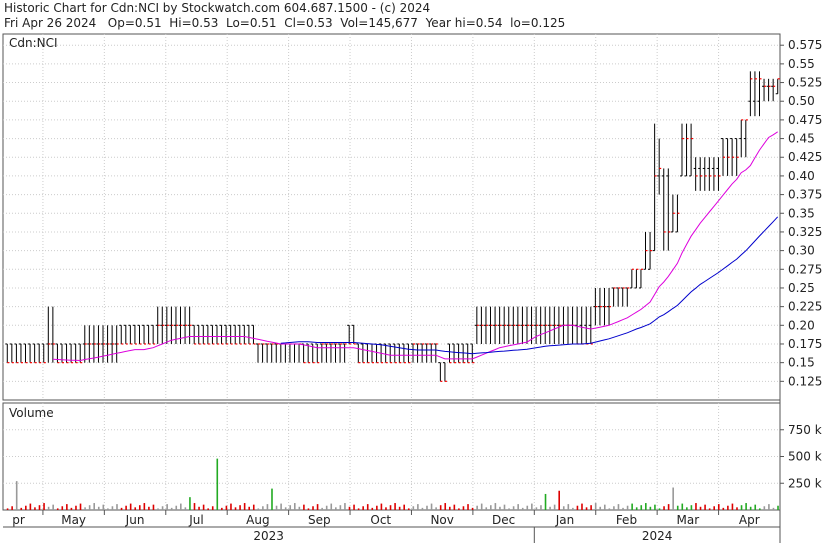 The height and width of the screenshot is (543, 830). Describe the element at coordinates (801, 363) in the screenshot. I see `price-tick-label: 0.15` at that location.